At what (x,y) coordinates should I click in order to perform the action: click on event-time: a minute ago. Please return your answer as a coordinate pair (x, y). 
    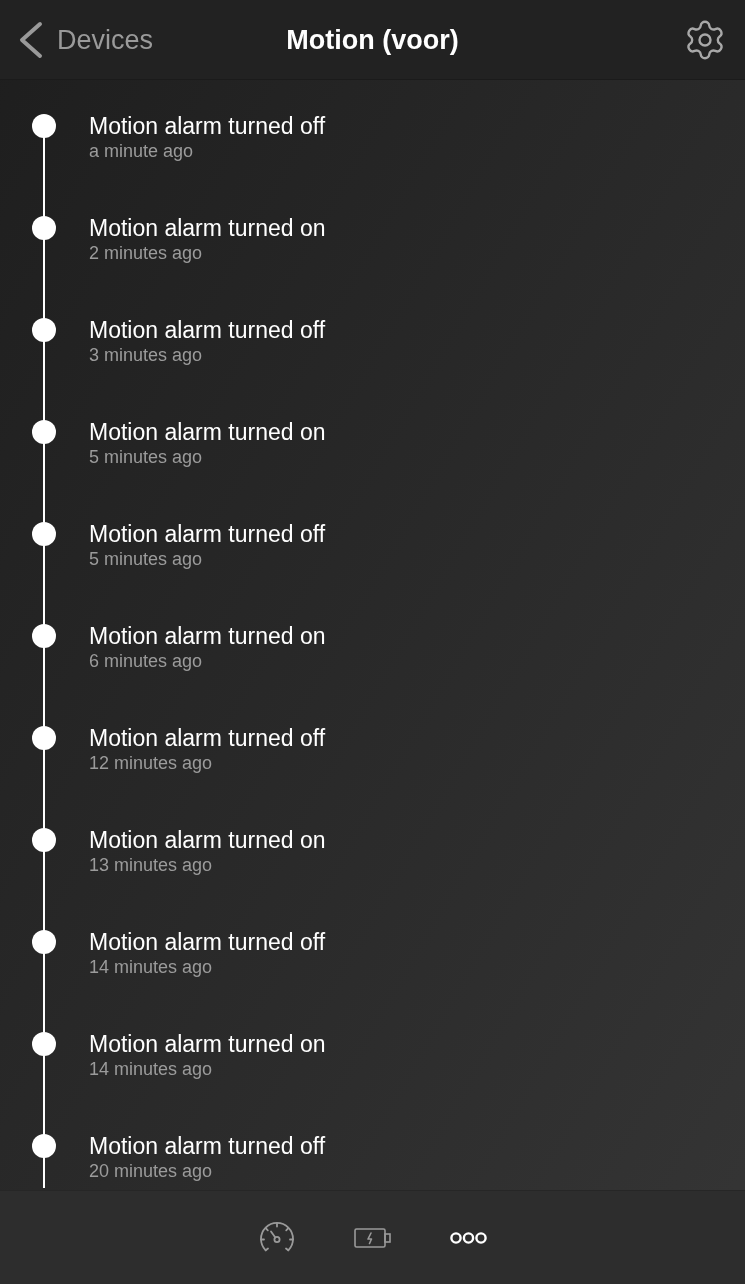
    Looking at the image, I should click on (142, 151).